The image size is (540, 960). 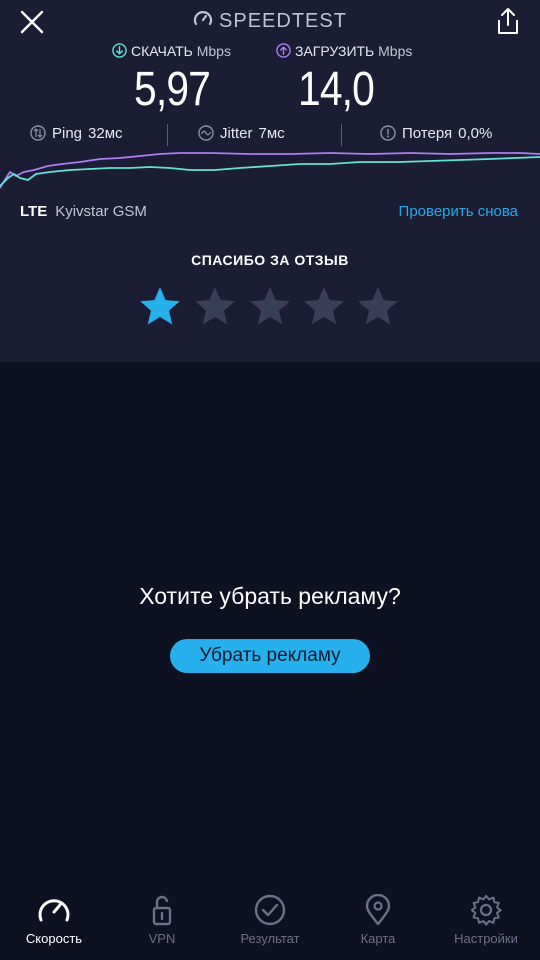 I want to click on download-speed-value: 5,97, so click(x=172, y=89).